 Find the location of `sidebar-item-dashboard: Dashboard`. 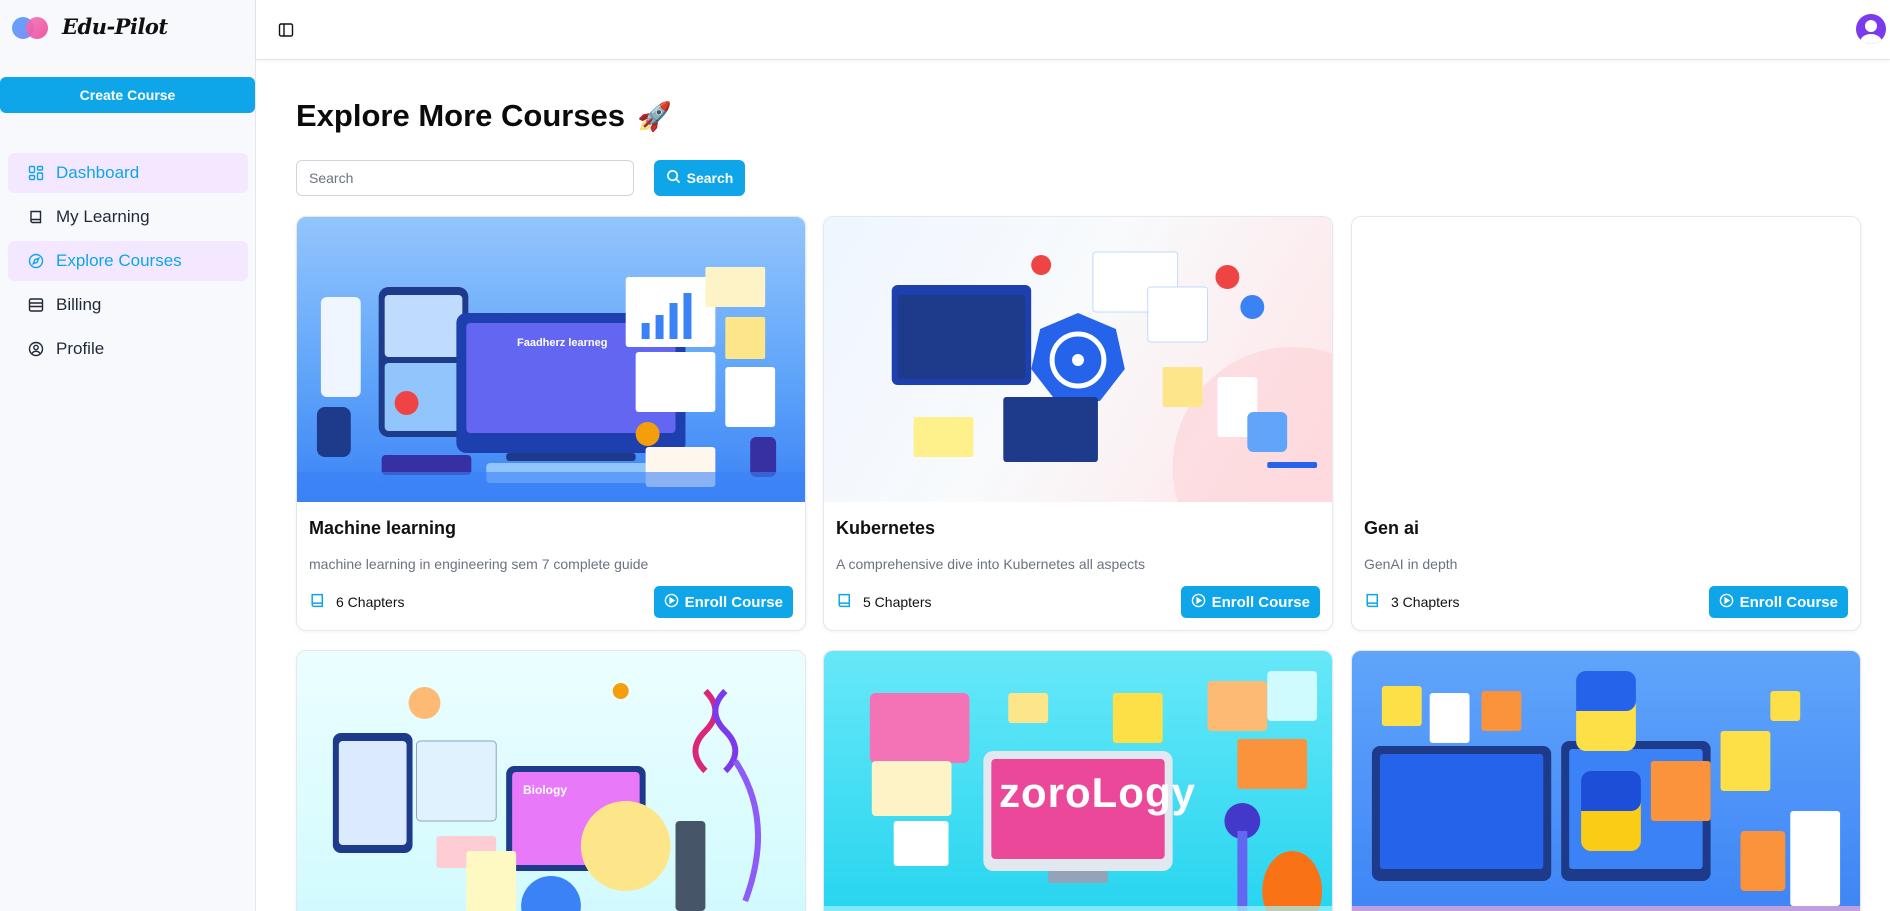

sidebar-item-dashboard: Dashboard is located at coordinates (128, 173).